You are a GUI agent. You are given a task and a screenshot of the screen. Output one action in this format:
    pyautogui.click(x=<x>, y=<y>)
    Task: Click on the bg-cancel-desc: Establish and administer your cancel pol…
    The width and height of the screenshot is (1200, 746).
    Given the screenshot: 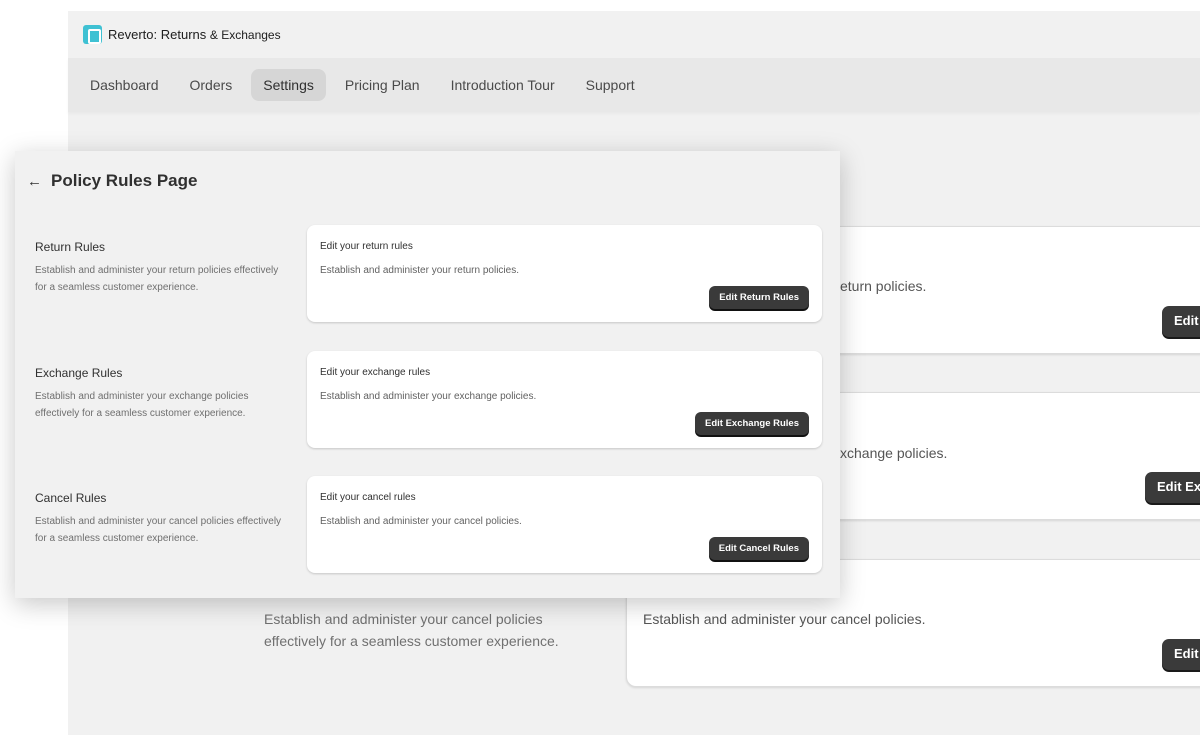 What is the action you would take?
    pyautogui.click(x=411, y=630)
    